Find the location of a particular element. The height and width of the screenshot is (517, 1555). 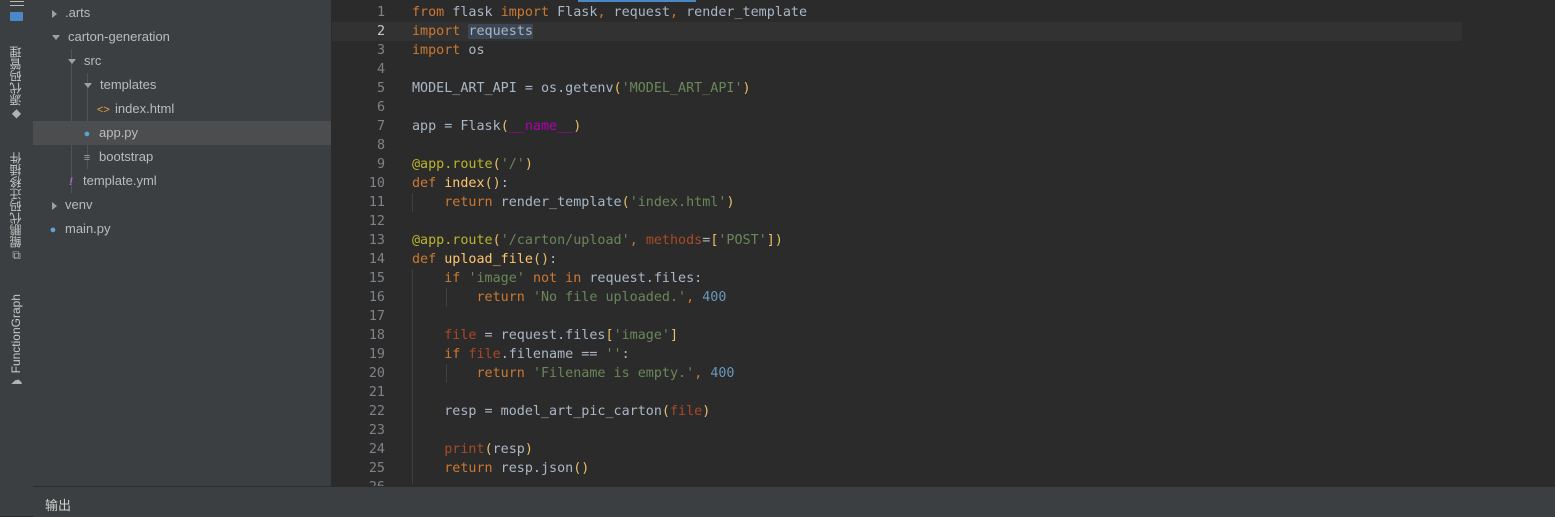

code-line: 17 is located at coordinates (897, 316).